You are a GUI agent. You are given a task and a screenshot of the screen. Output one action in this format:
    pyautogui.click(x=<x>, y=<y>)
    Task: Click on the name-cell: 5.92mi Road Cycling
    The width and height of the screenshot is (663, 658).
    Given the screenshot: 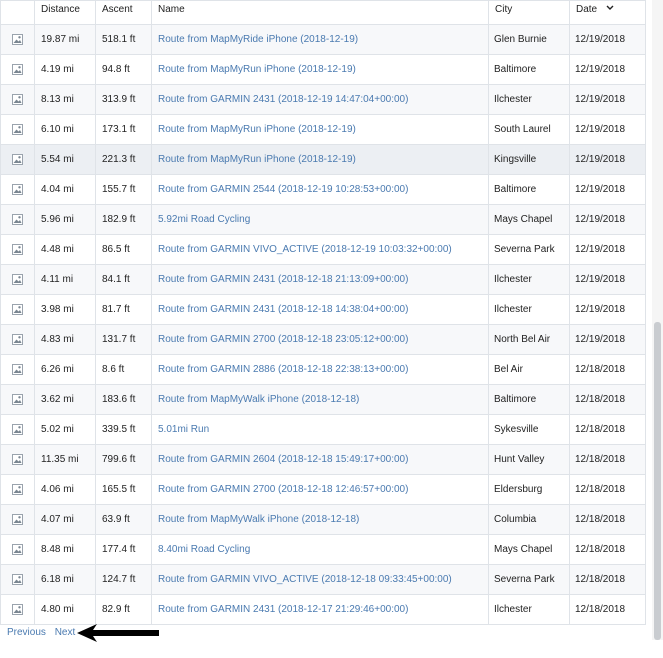 What is the action you would take?
    pyautogui.click(x=320, y=219)
    